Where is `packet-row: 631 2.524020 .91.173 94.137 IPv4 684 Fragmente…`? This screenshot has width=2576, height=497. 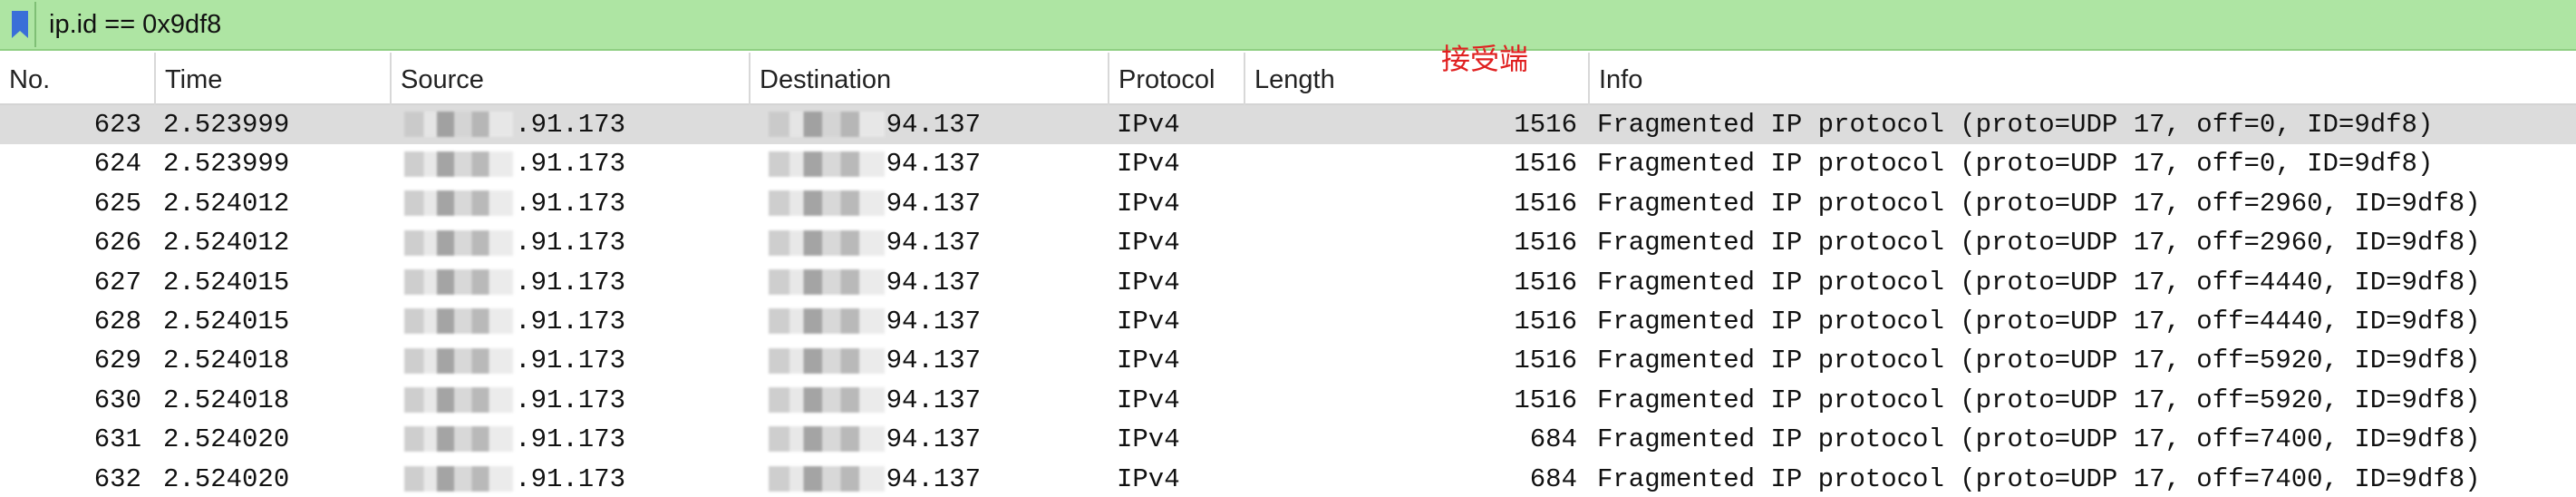
packet-row: 631 2.524020 .91.173 94.137 IPv4 684 Fragmente… is located at coordinates (1288, 439).